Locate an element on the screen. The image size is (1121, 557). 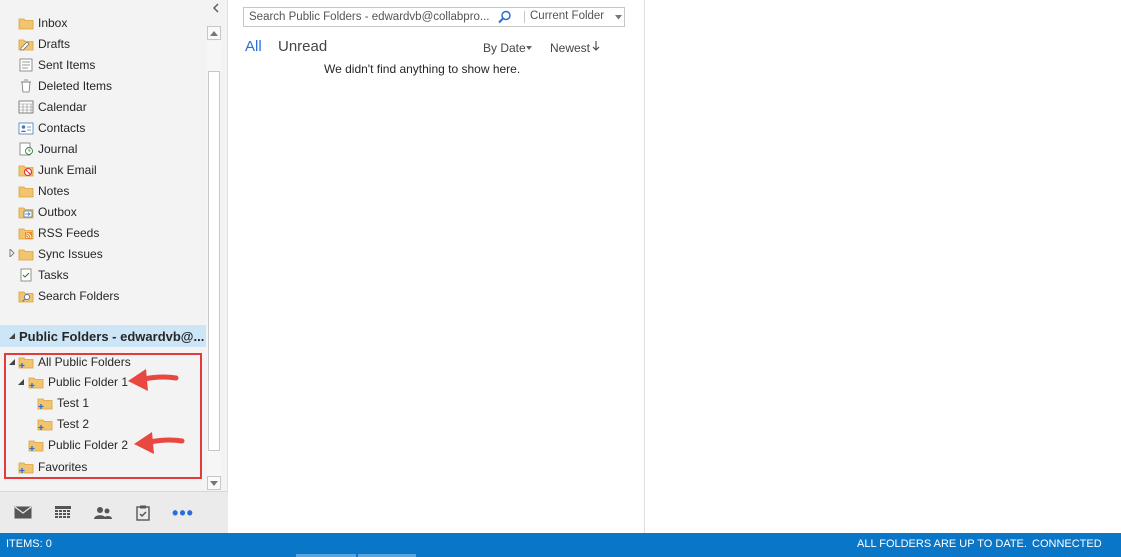
sent-items-icon is located at coordinates (26, 64).